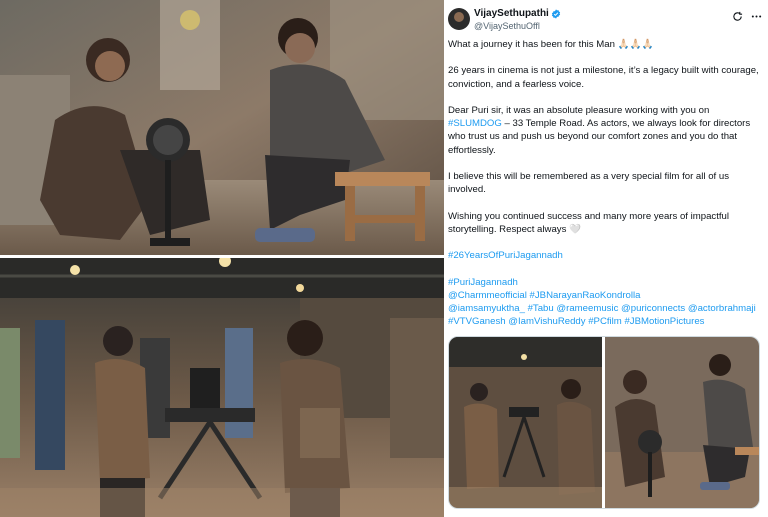 Image resolution: width=768 pixels, height=517 pixels. I want to click on hashtag-link: #SLUMDOG, so click(475, 123).